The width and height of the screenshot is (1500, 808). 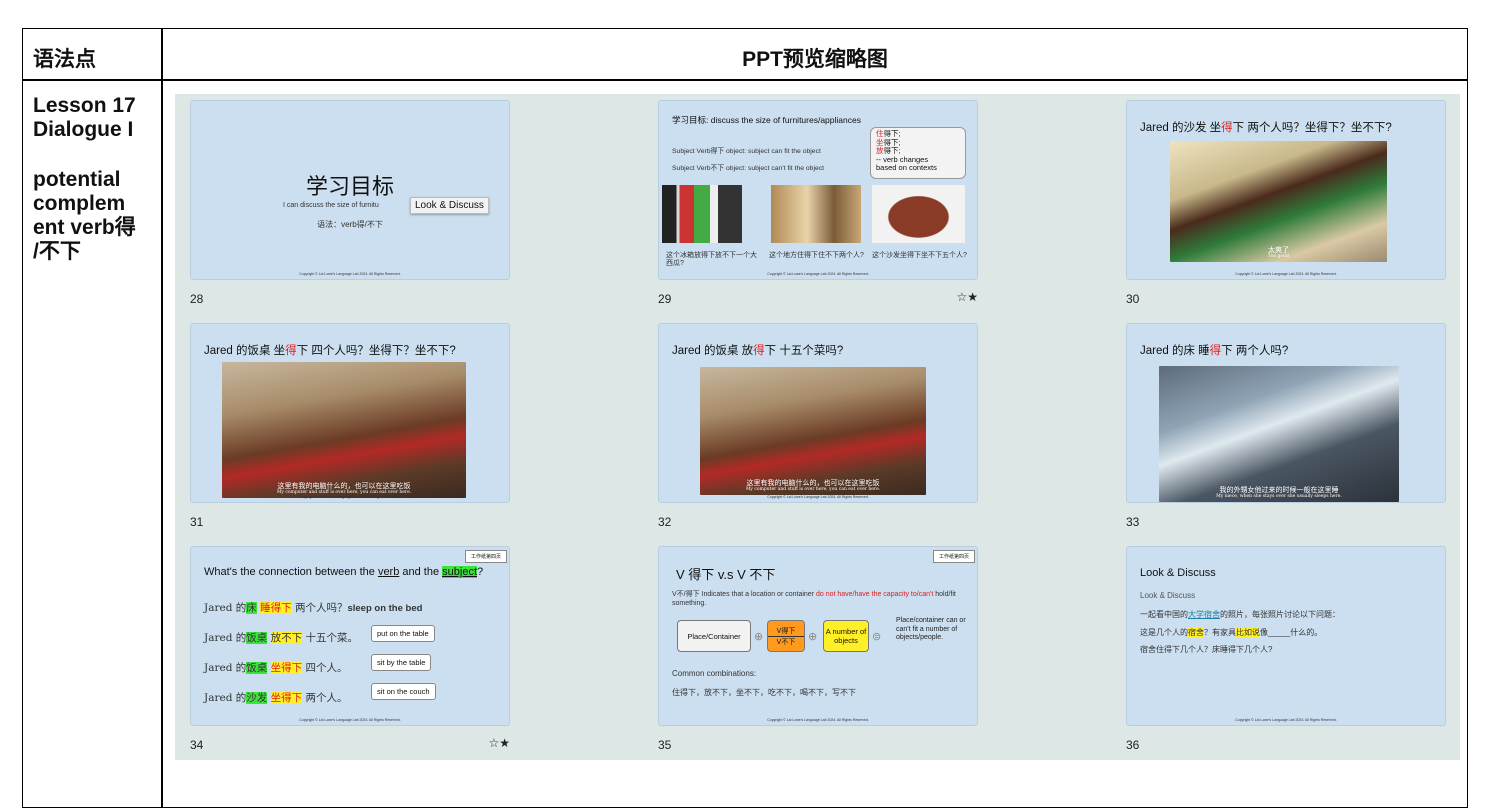 I want to click on slide-subtitle: Look & Discuss, so click(x=1168, y=595).